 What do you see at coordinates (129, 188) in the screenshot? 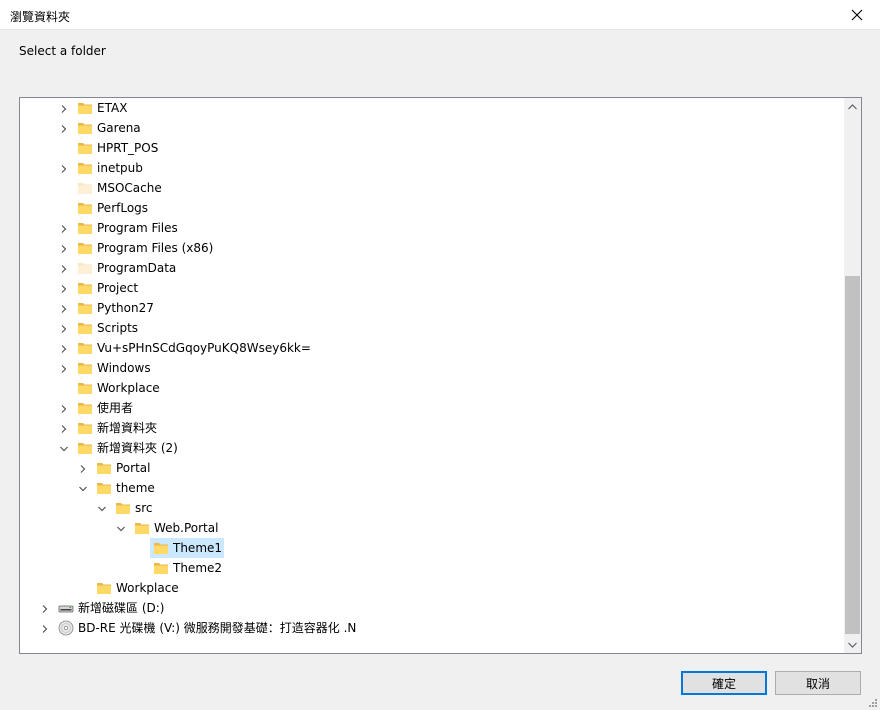
I see `tree-item-label: MSOCache` at bounding box center [129, 188].